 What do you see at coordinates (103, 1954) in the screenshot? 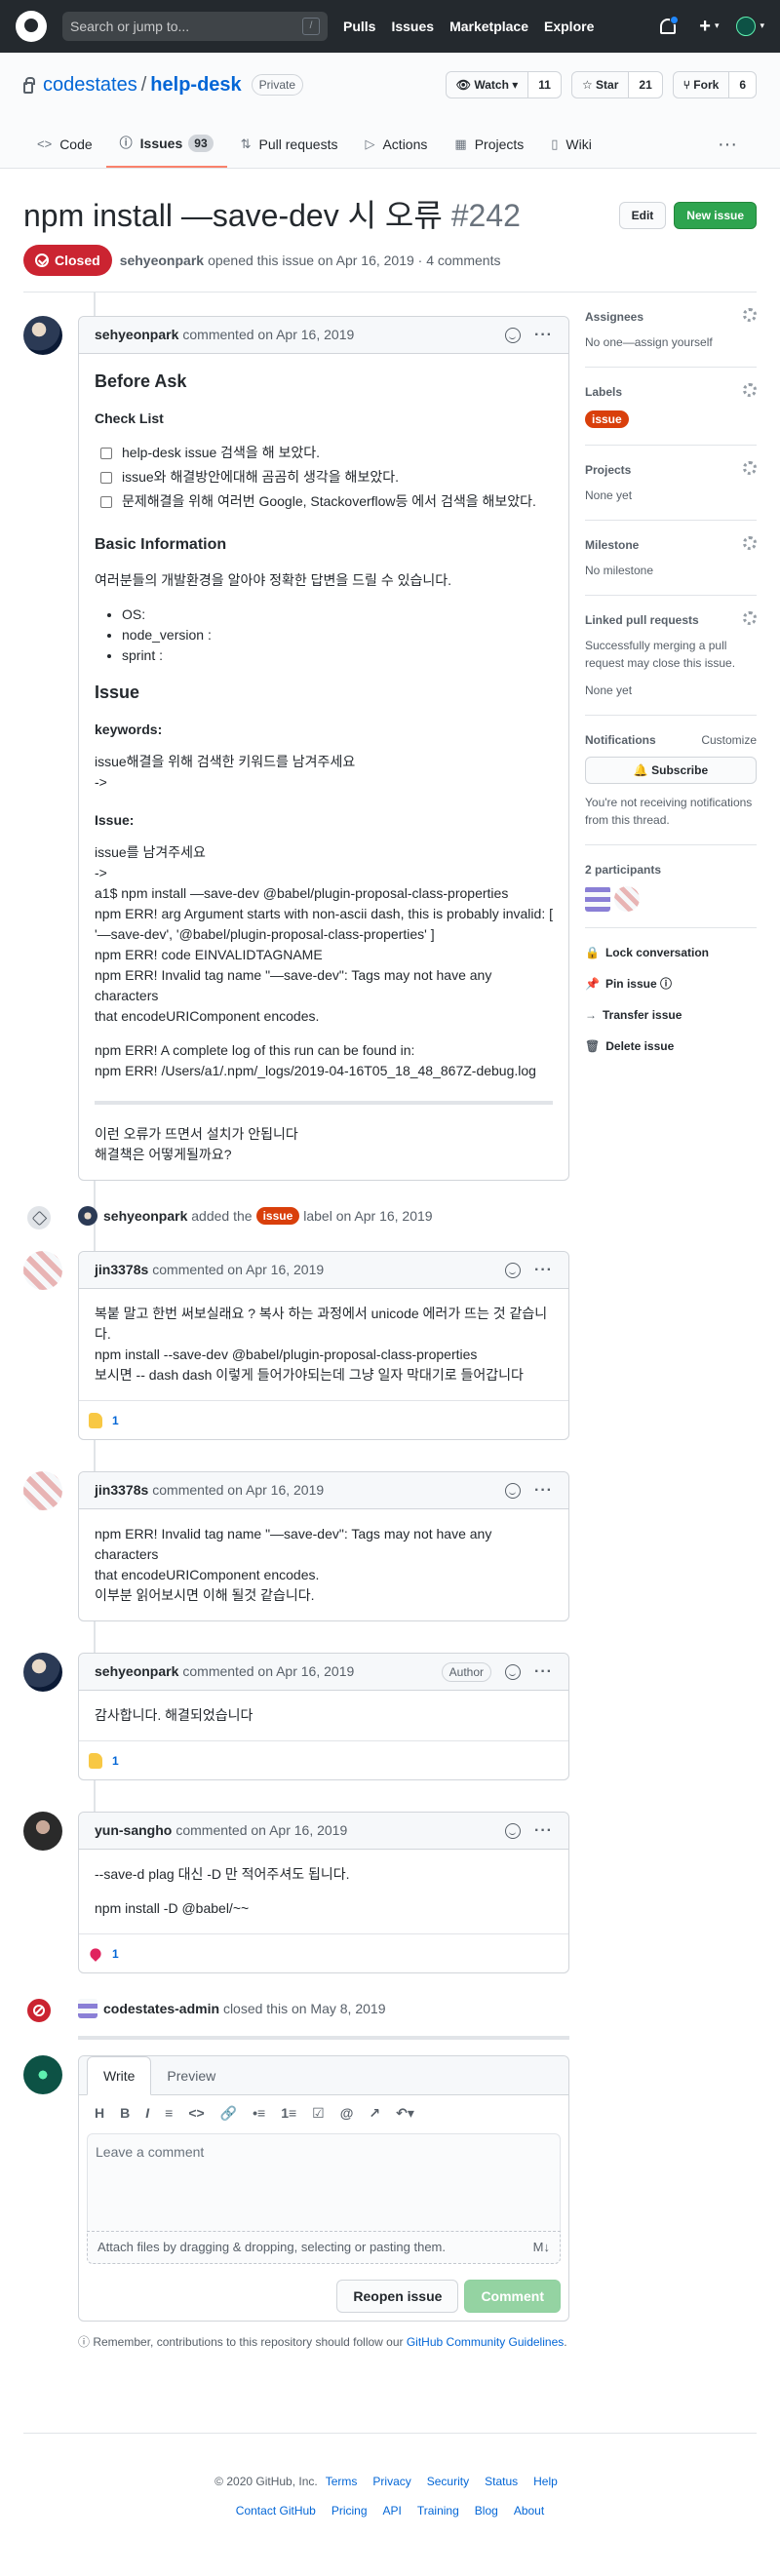
I see `heart-reaction: 1` at bounding box center [103, 1954].